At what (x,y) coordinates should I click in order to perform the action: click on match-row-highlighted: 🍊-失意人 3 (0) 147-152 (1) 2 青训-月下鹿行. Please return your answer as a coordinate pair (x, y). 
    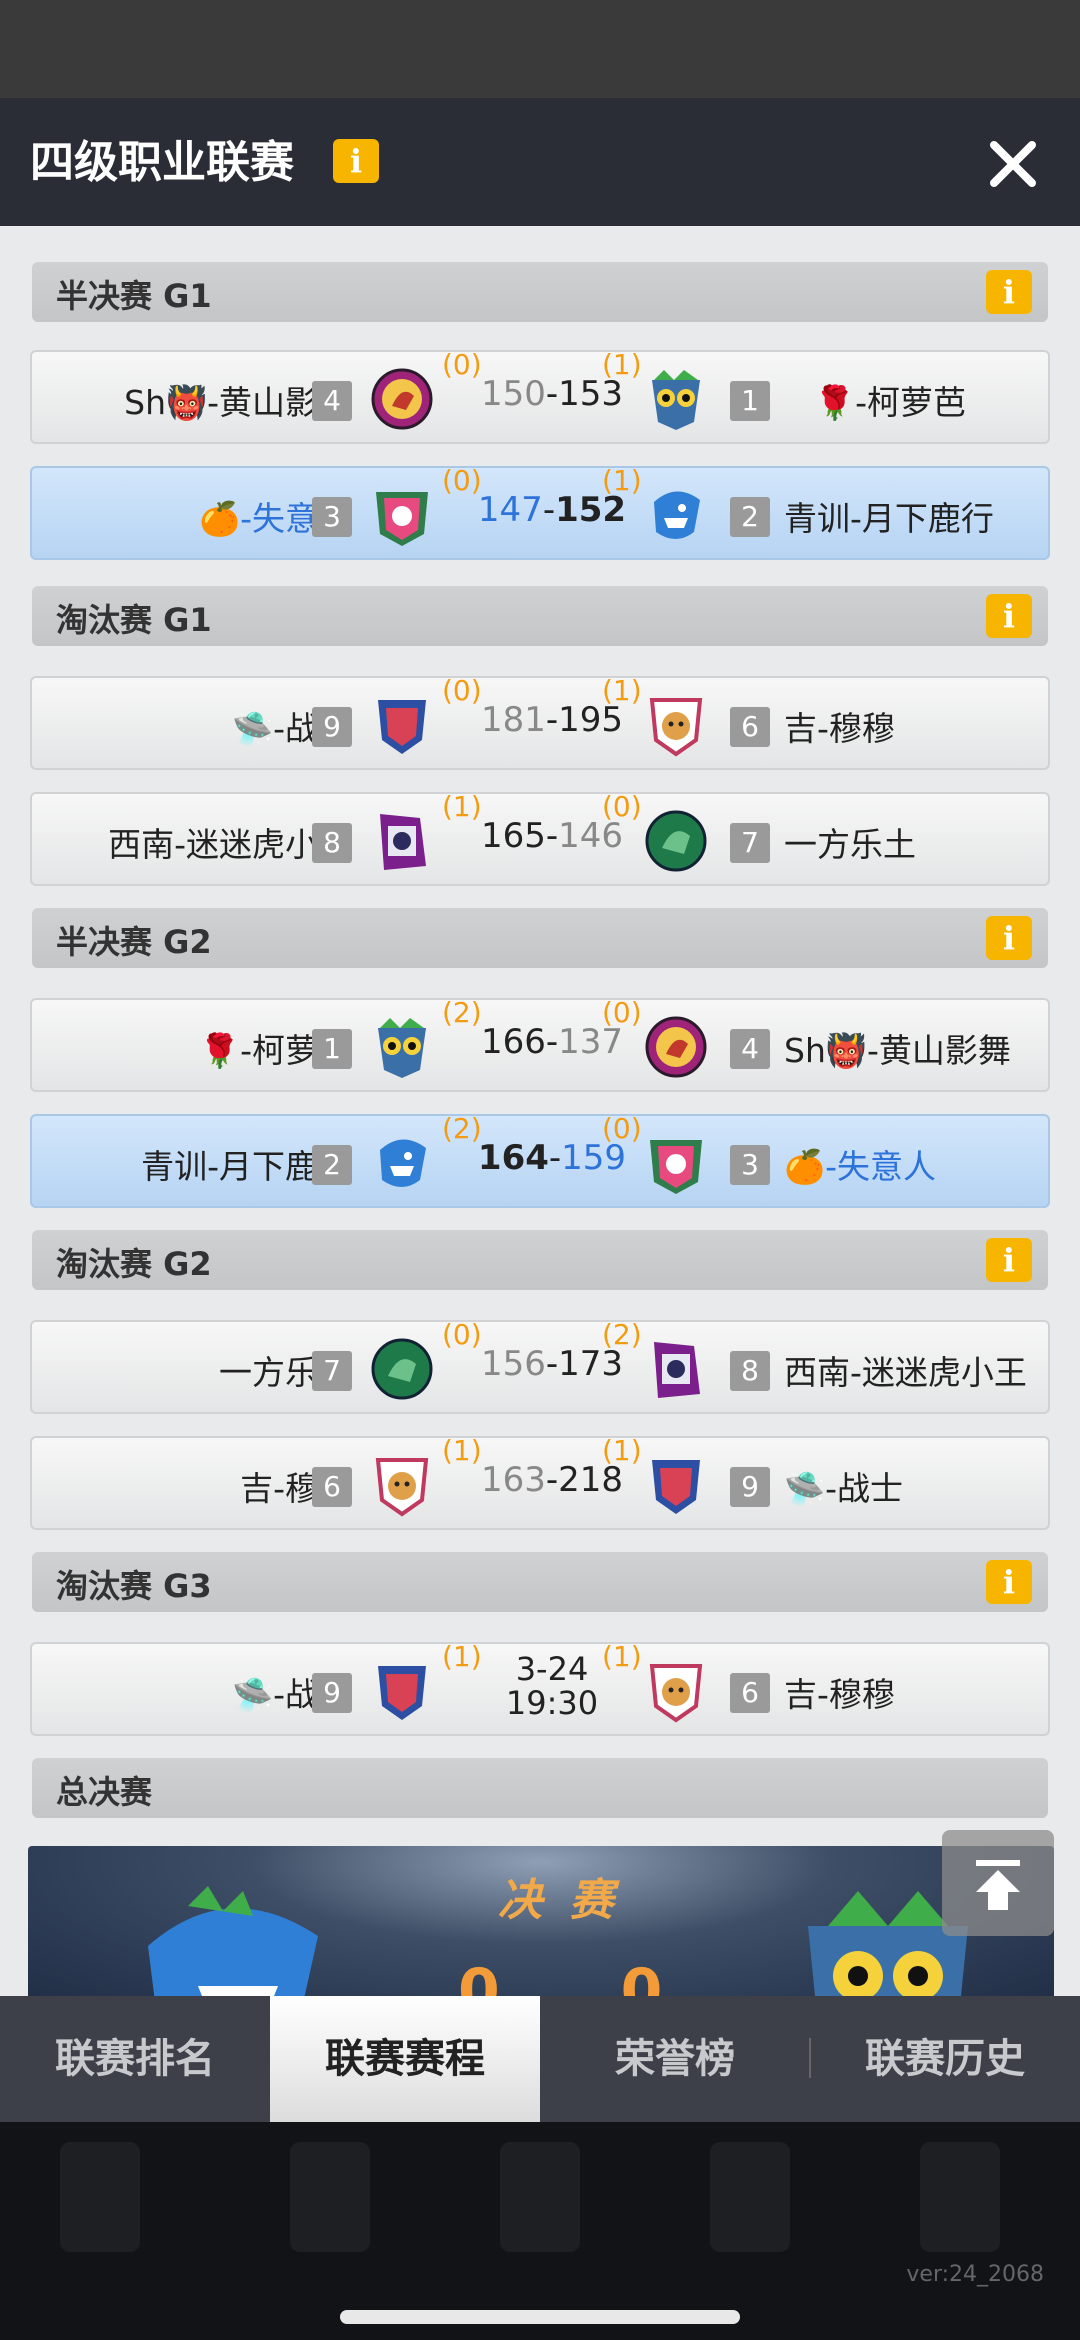
    Looking at the image, I should click on (540, 512).